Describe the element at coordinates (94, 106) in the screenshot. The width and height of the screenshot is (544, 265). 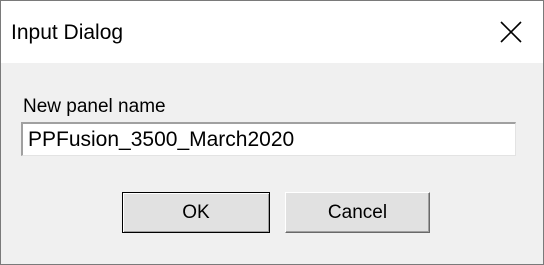
I see `panel-name-label: New panel name` at that location.